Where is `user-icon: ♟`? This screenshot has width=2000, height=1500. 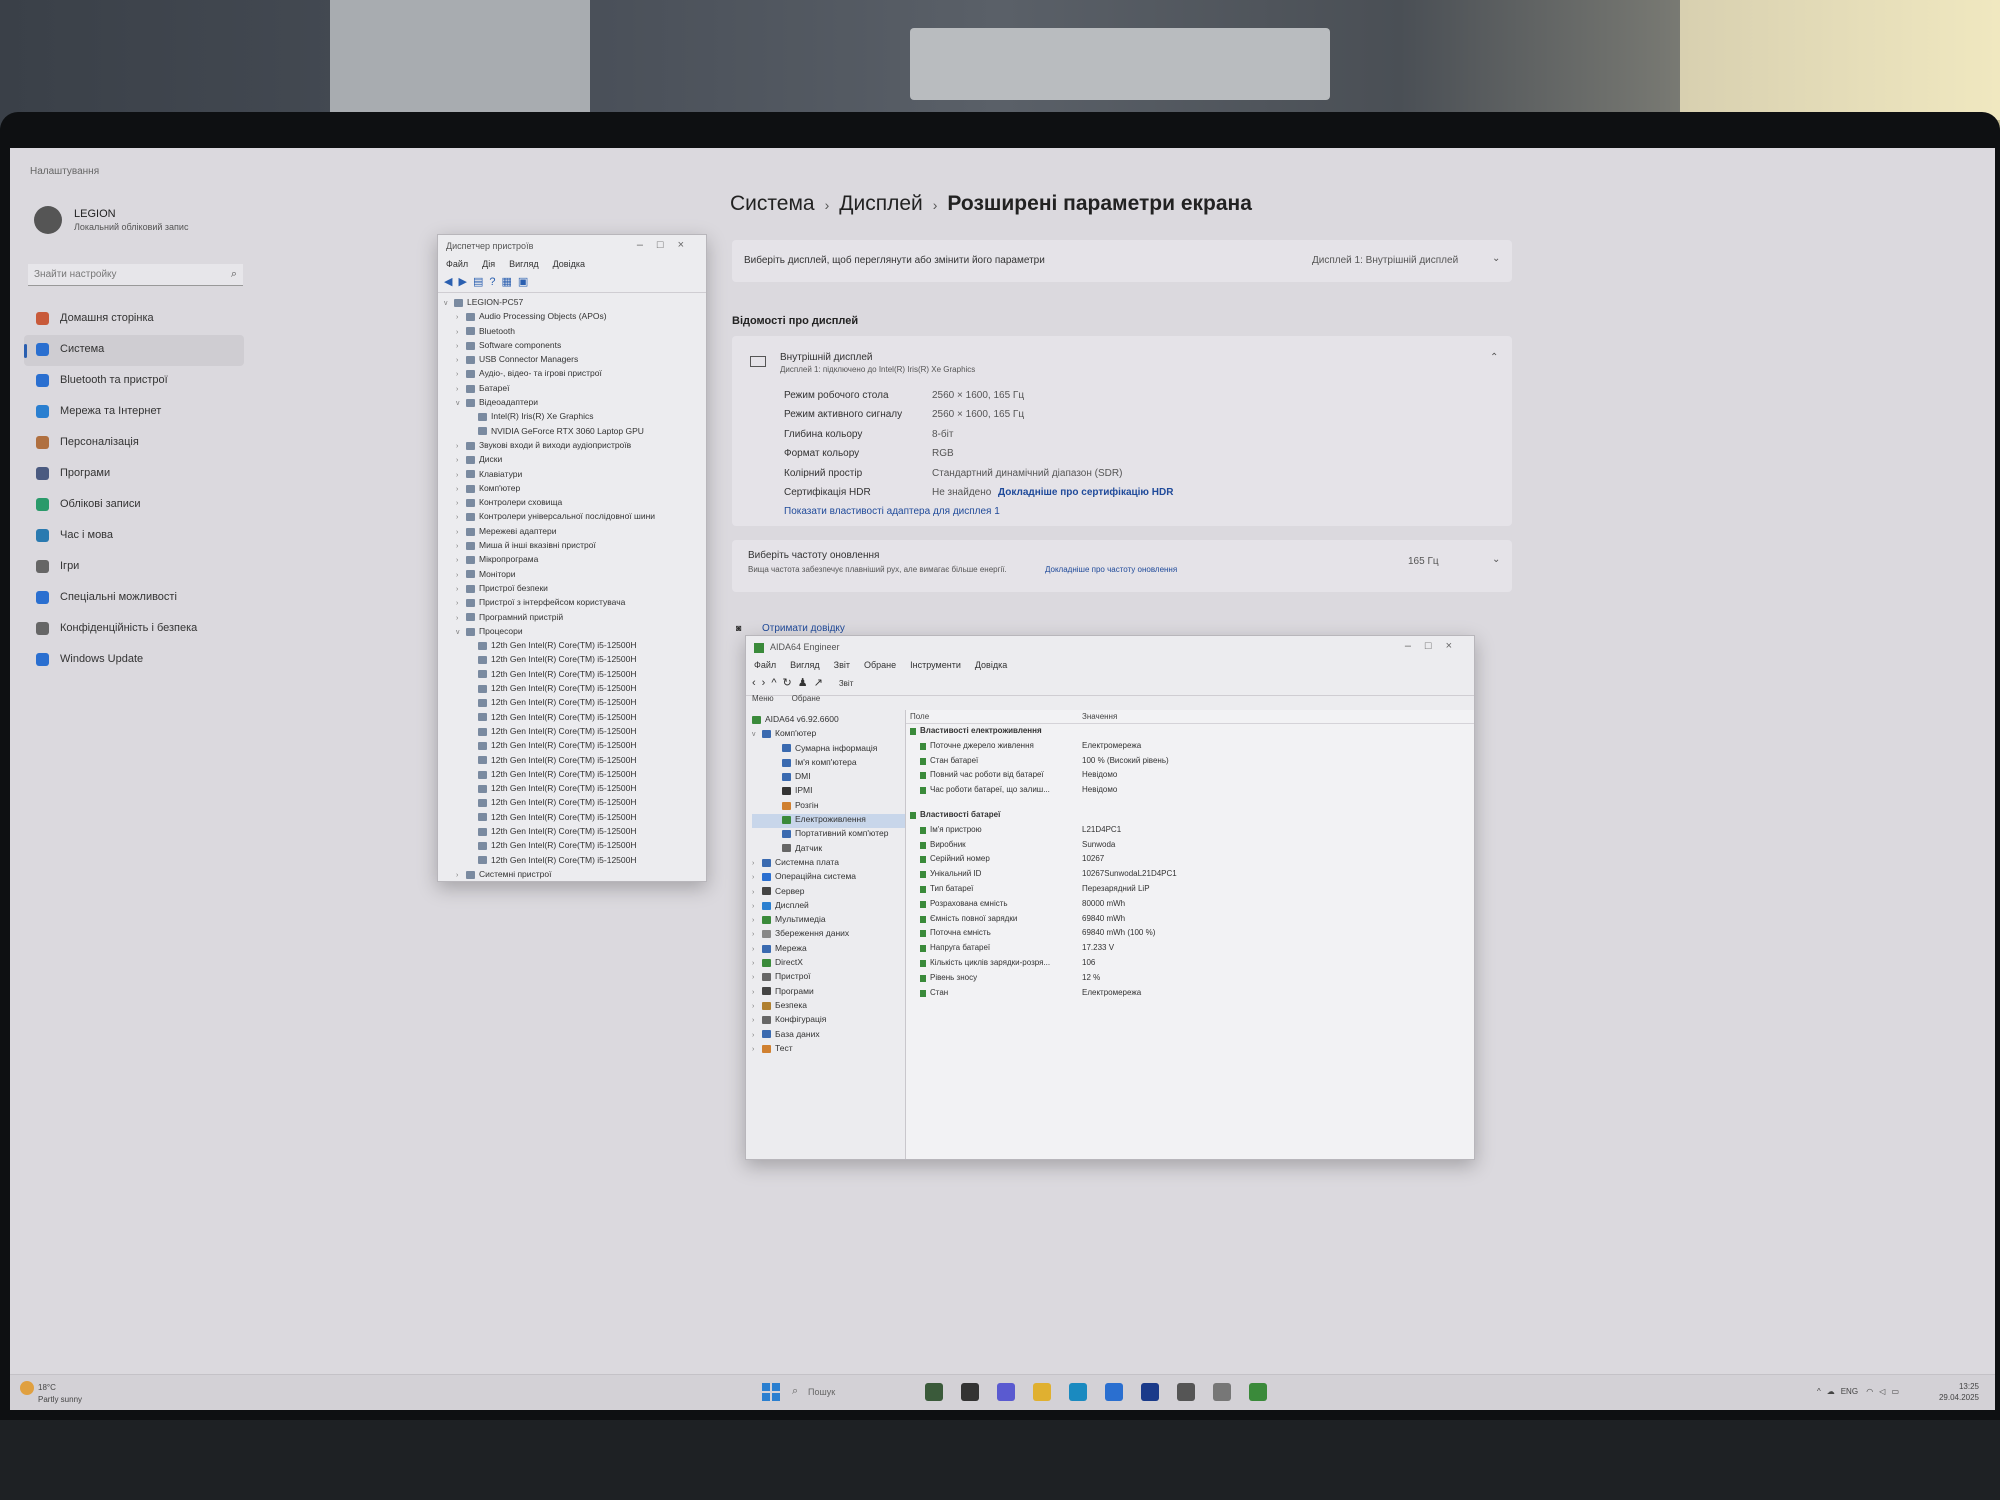 user-icon: ♟ is located at coordinates (806, 683).